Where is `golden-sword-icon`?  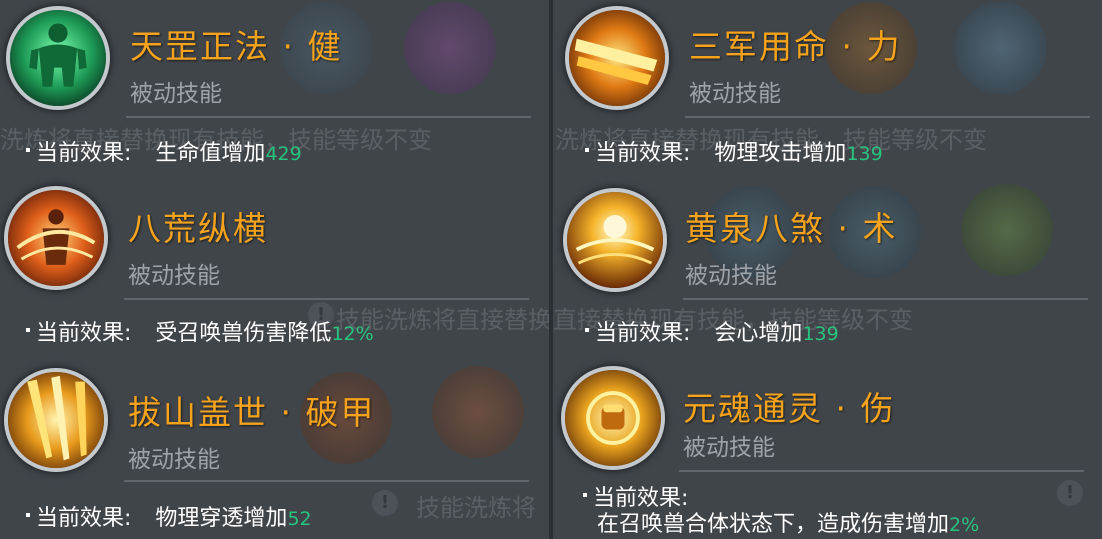 golden-sword-icon is located at coordinates (617, 58).